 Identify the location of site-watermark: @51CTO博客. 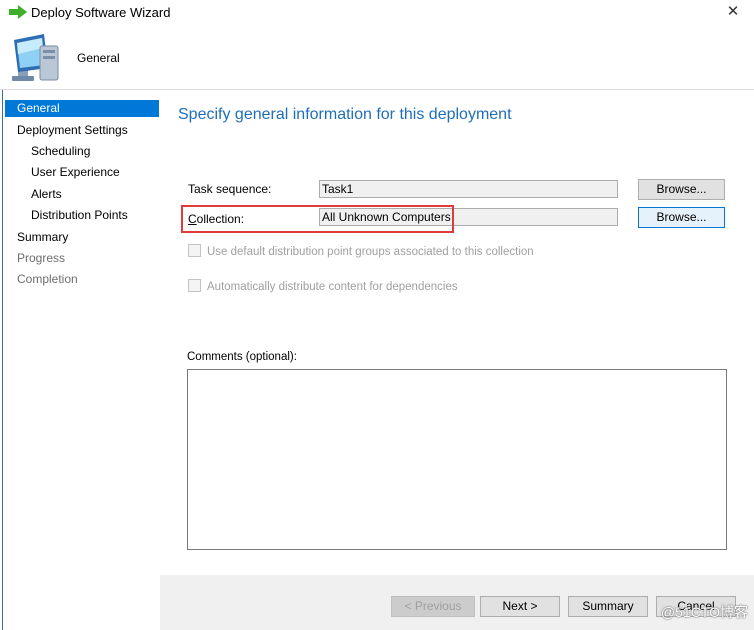
(704, 612).